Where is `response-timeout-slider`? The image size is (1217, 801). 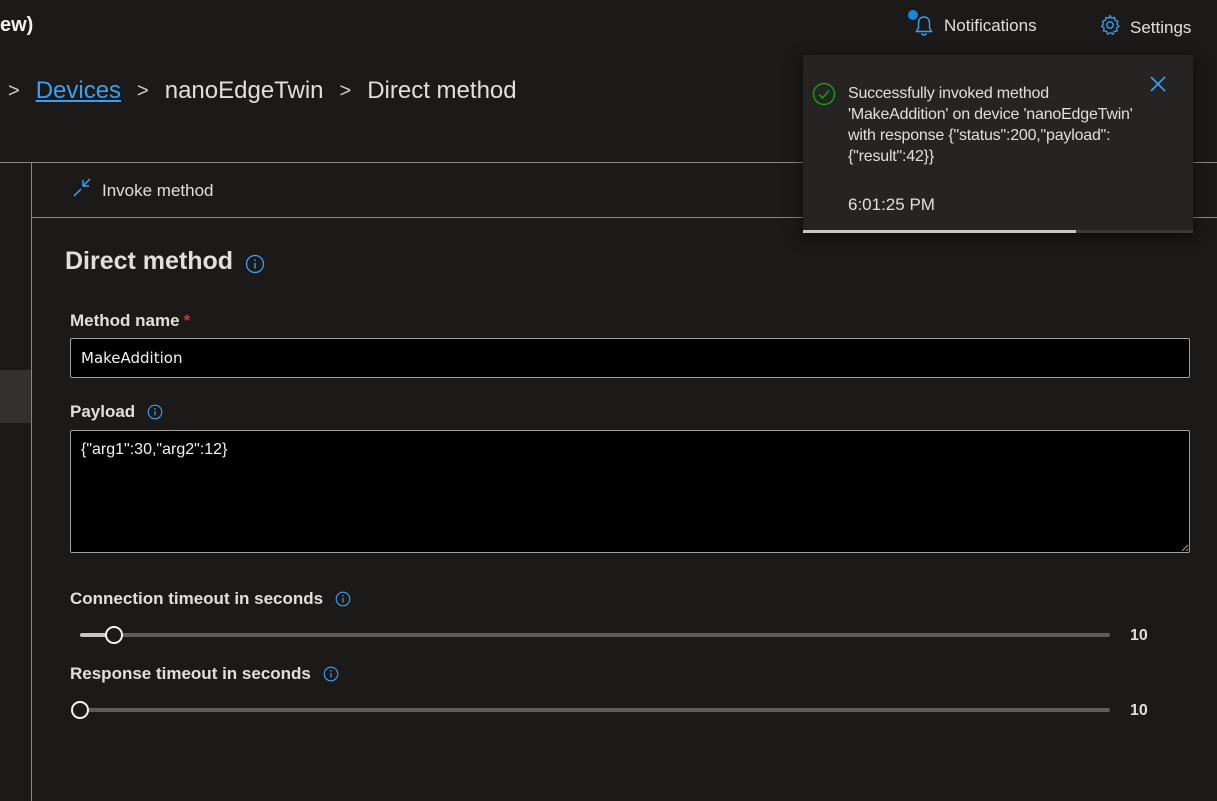 response-timeout-slider is located at coordinates (595, 709).